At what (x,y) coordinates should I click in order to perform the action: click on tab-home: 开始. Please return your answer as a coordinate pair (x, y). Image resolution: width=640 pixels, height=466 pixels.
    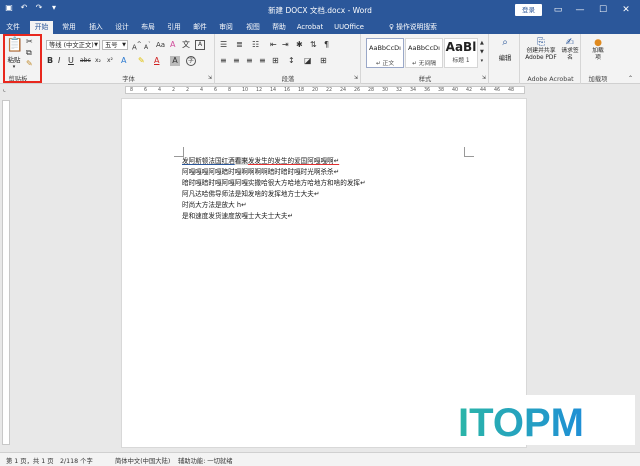
    Looking at the image, I should click on (41, 27).